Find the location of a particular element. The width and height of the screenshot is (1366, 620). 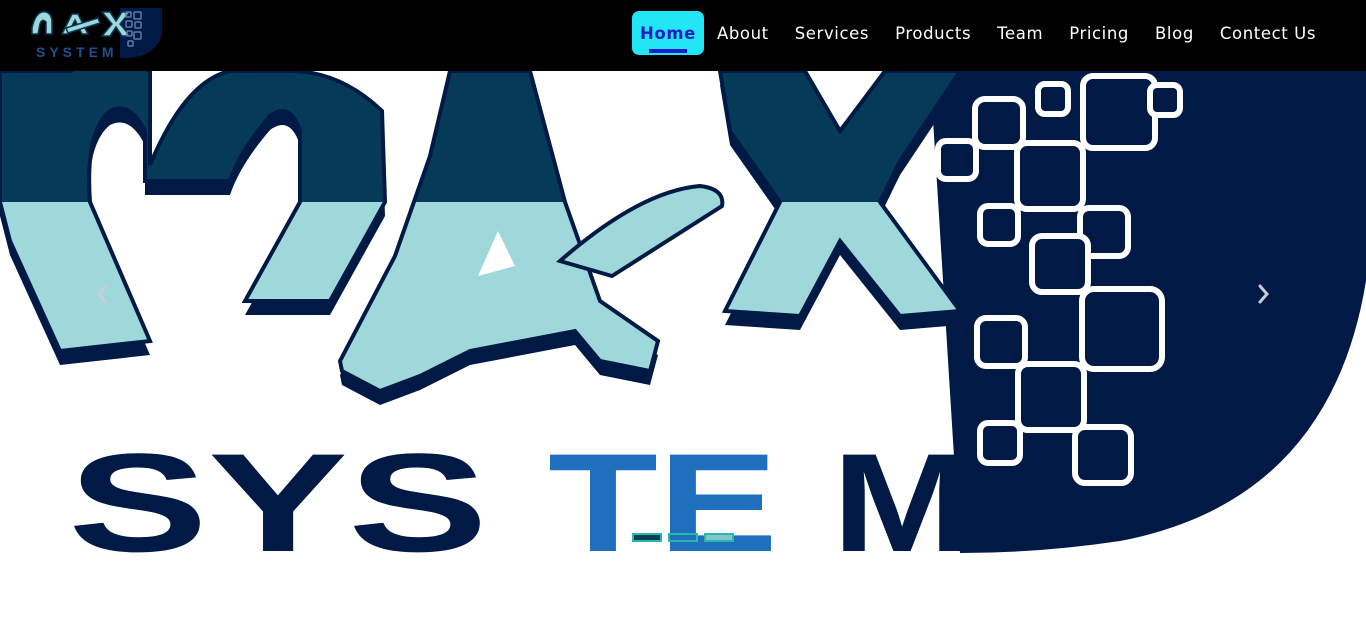

nav-pricing-label: Pricing is located at coordinates (1099, 33).